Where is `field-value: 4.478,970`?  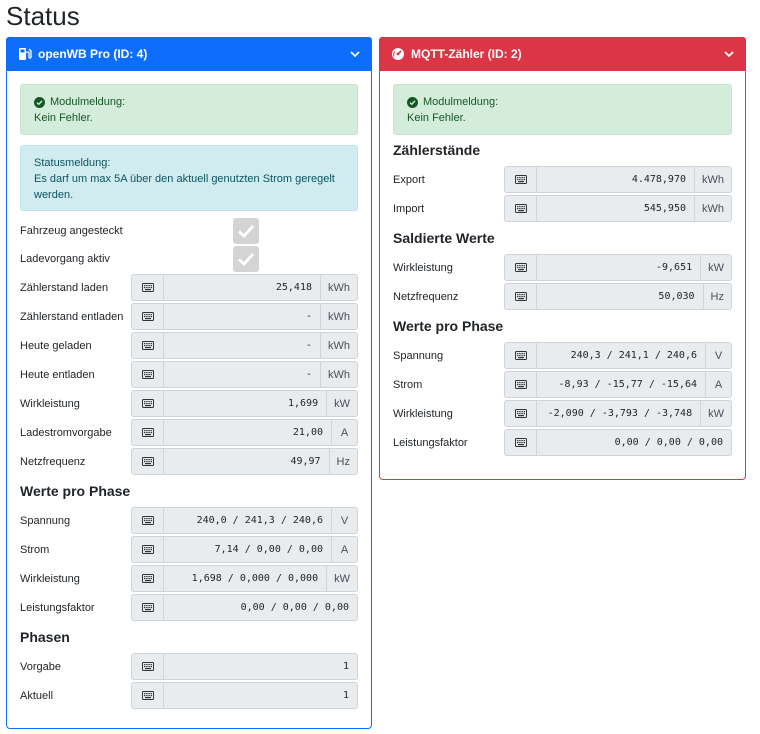 field-value: 4.478,970 is located at coordinates (615, 179).